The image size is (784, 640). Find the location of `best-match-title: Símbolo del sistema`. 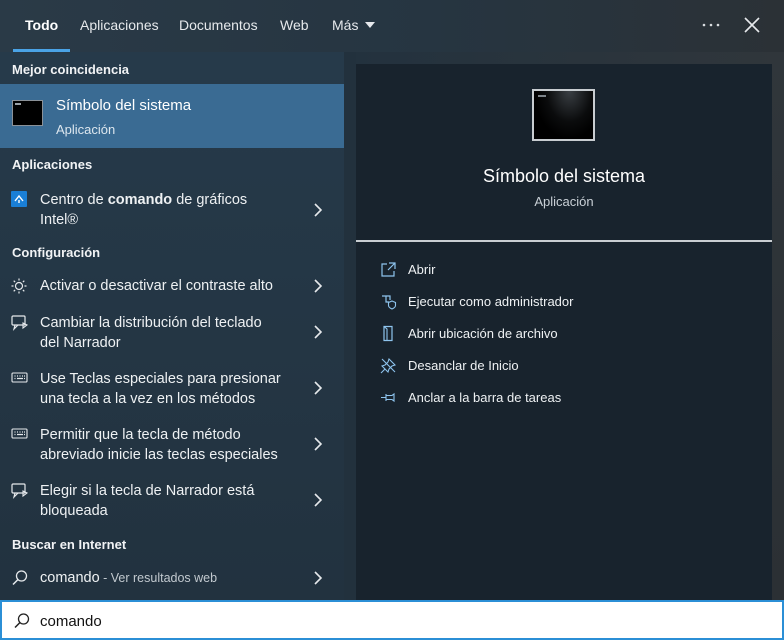

best-match-title: Símbolo del sistema is located at coordinates (124, 105).